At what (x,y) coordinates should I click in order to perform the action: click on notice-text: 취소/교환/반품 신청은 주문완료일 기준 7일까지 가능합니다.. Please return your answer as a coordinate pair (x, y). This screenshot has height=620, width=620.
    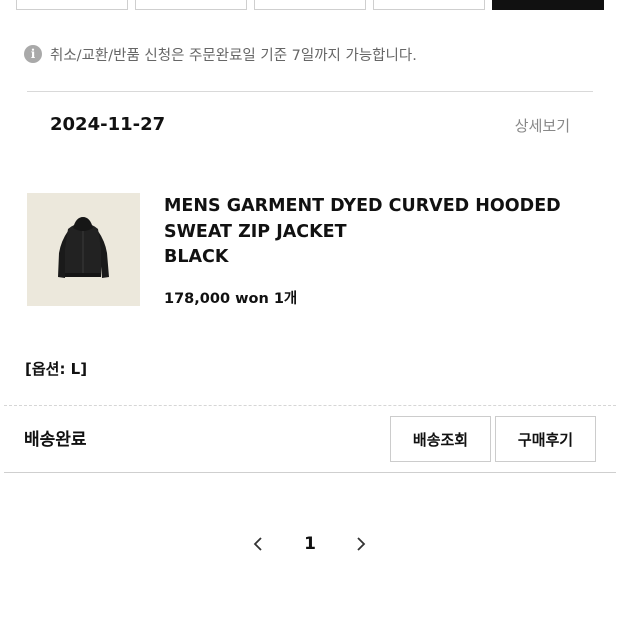
    Looking at the image, I should click on (233, 55).